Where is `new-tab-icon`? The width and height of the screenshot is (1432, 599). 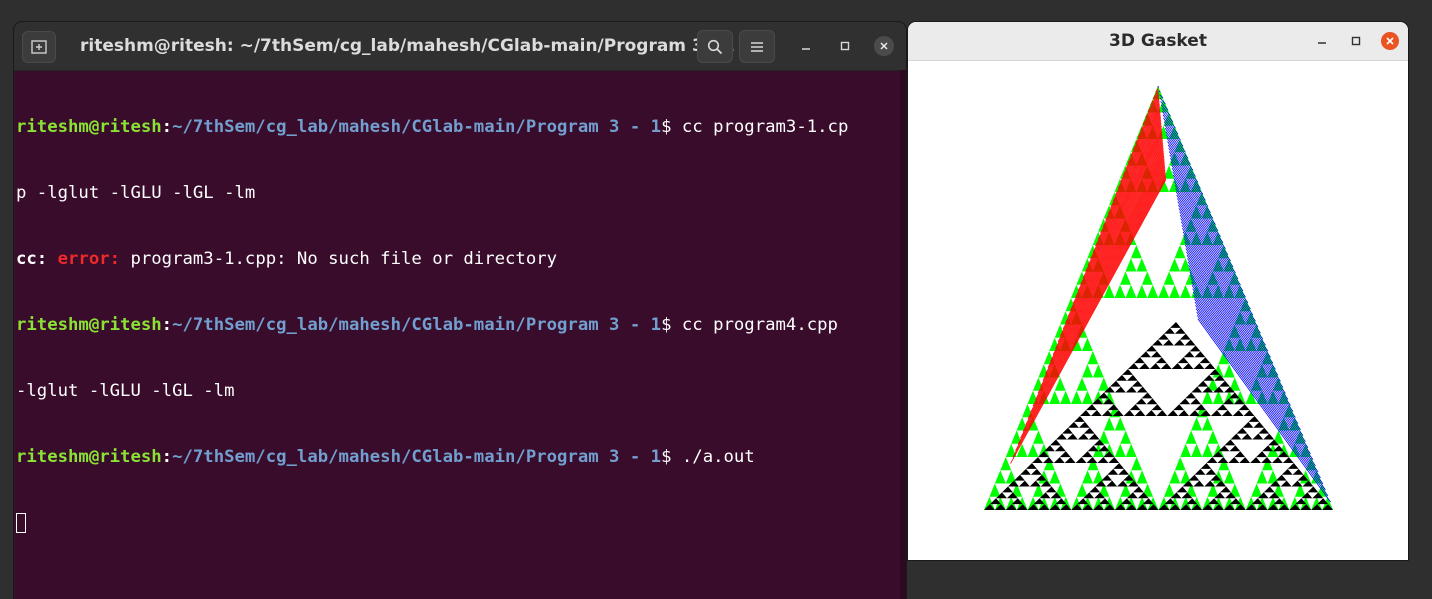
new-tab-icon is located at coordinates (39, 47).